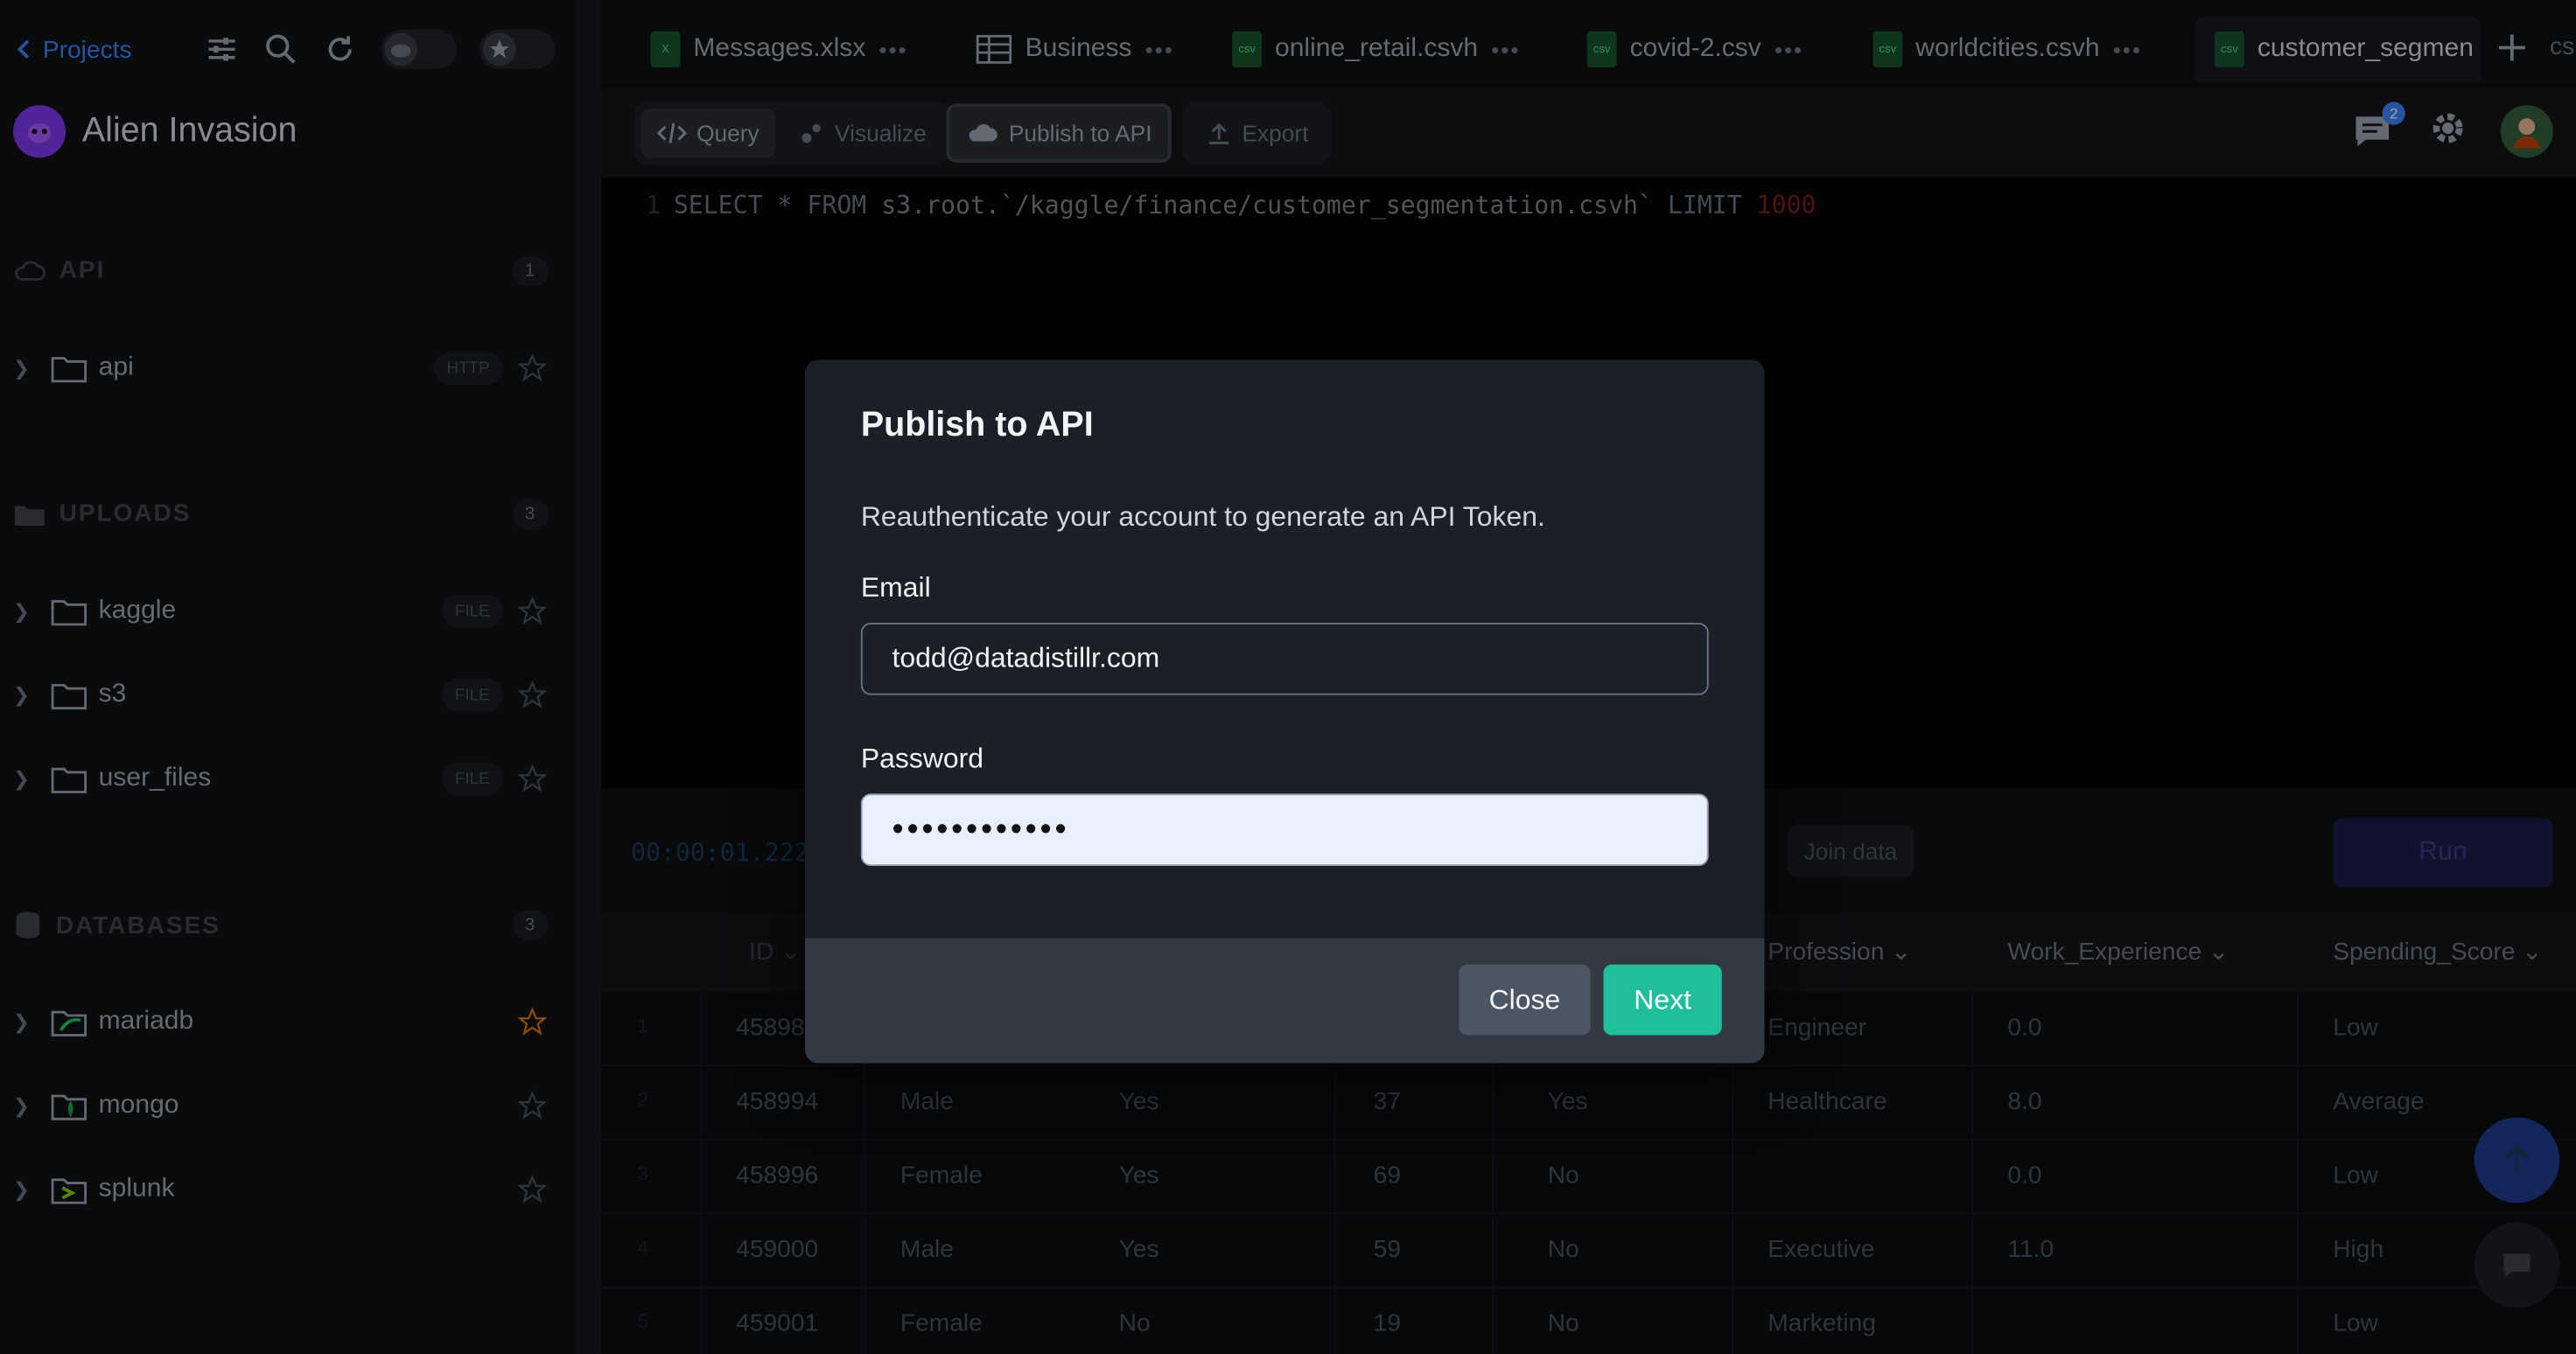 This screenshot has height=1354, width=2576. Describe the element at coordinates (1284, 830) in the screenshot. I see `password-field: ••••••••••••` at that location.